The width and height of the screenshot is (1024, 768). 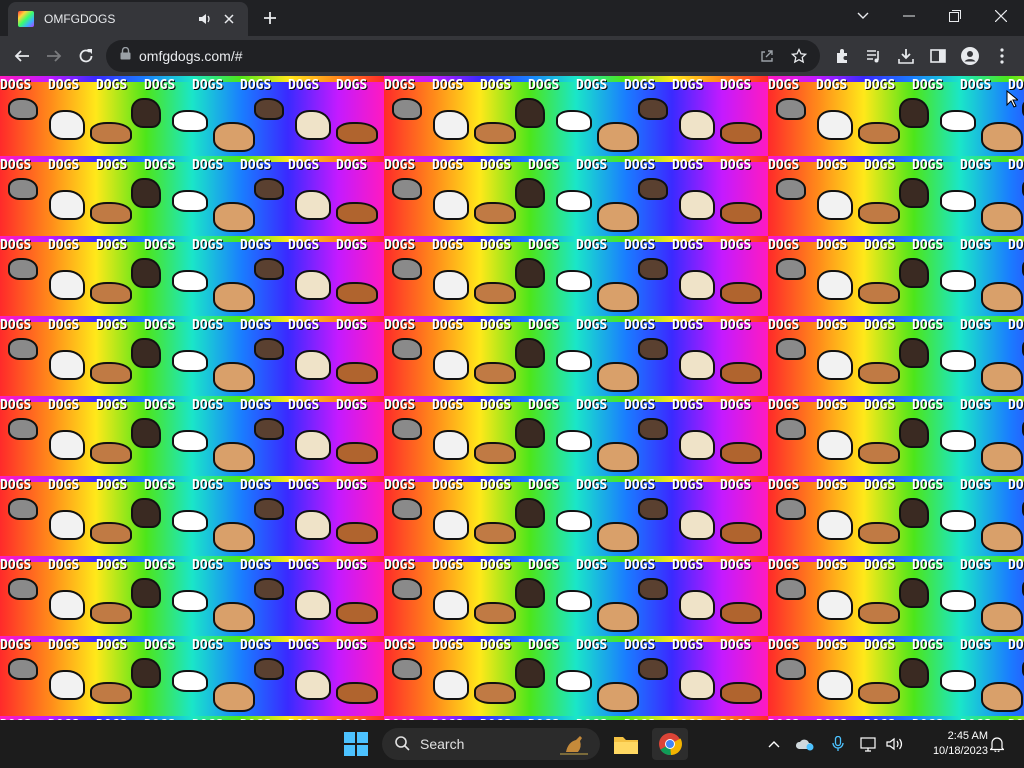 What do you see at coordinates (838, 744) in the screenshot?
I see `microphone-icon` at bounding box center [838, 744].